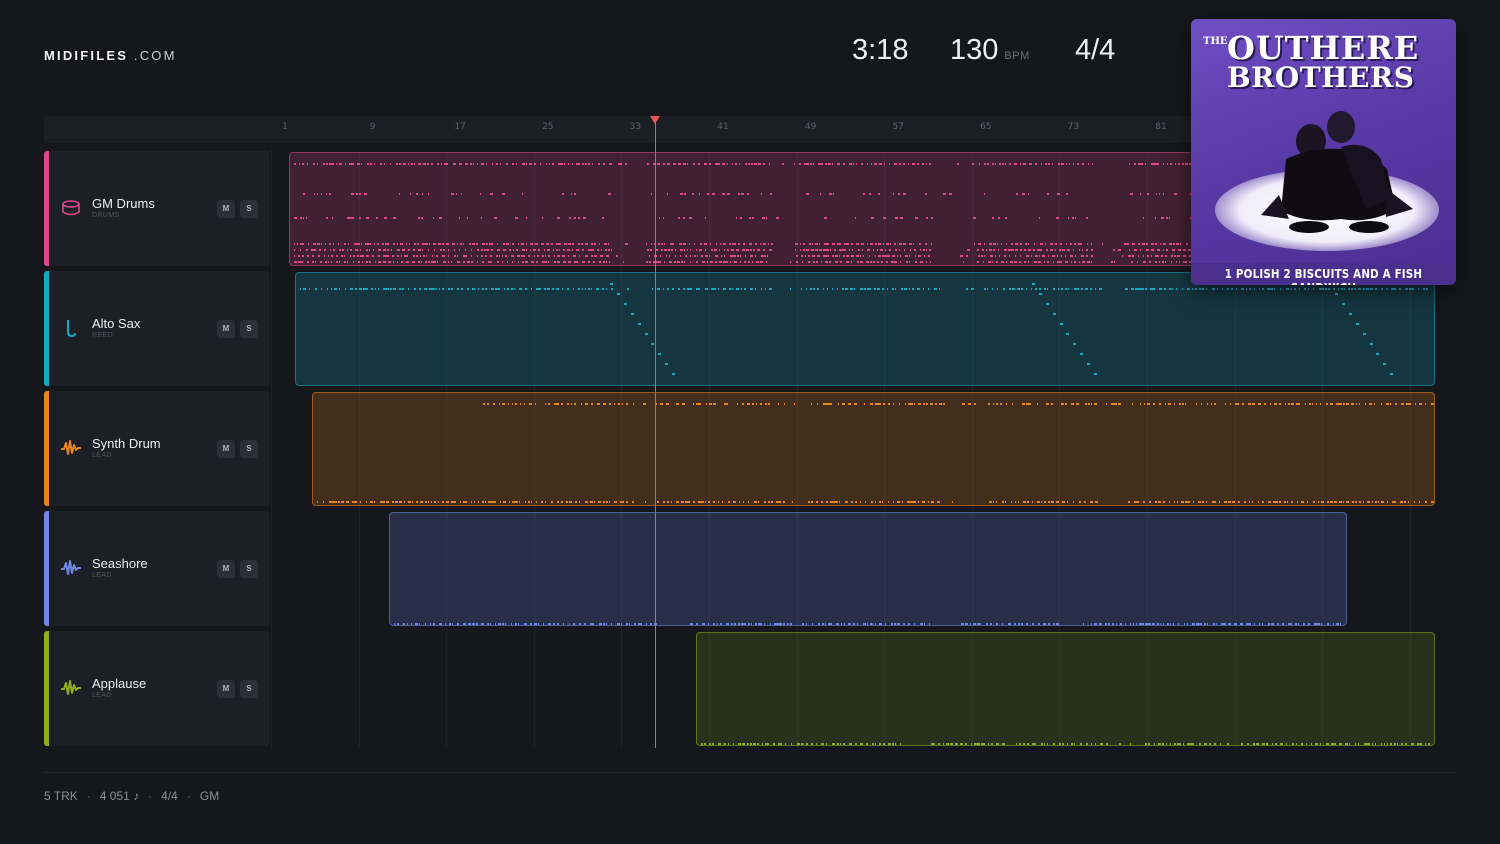 The width and height of the screenshot is (1500, 844). What do you see at coordinates (157, 328) in the screenshot?
I see `track-header: Alto Sax REED M S` at bounding box center [157, 328].